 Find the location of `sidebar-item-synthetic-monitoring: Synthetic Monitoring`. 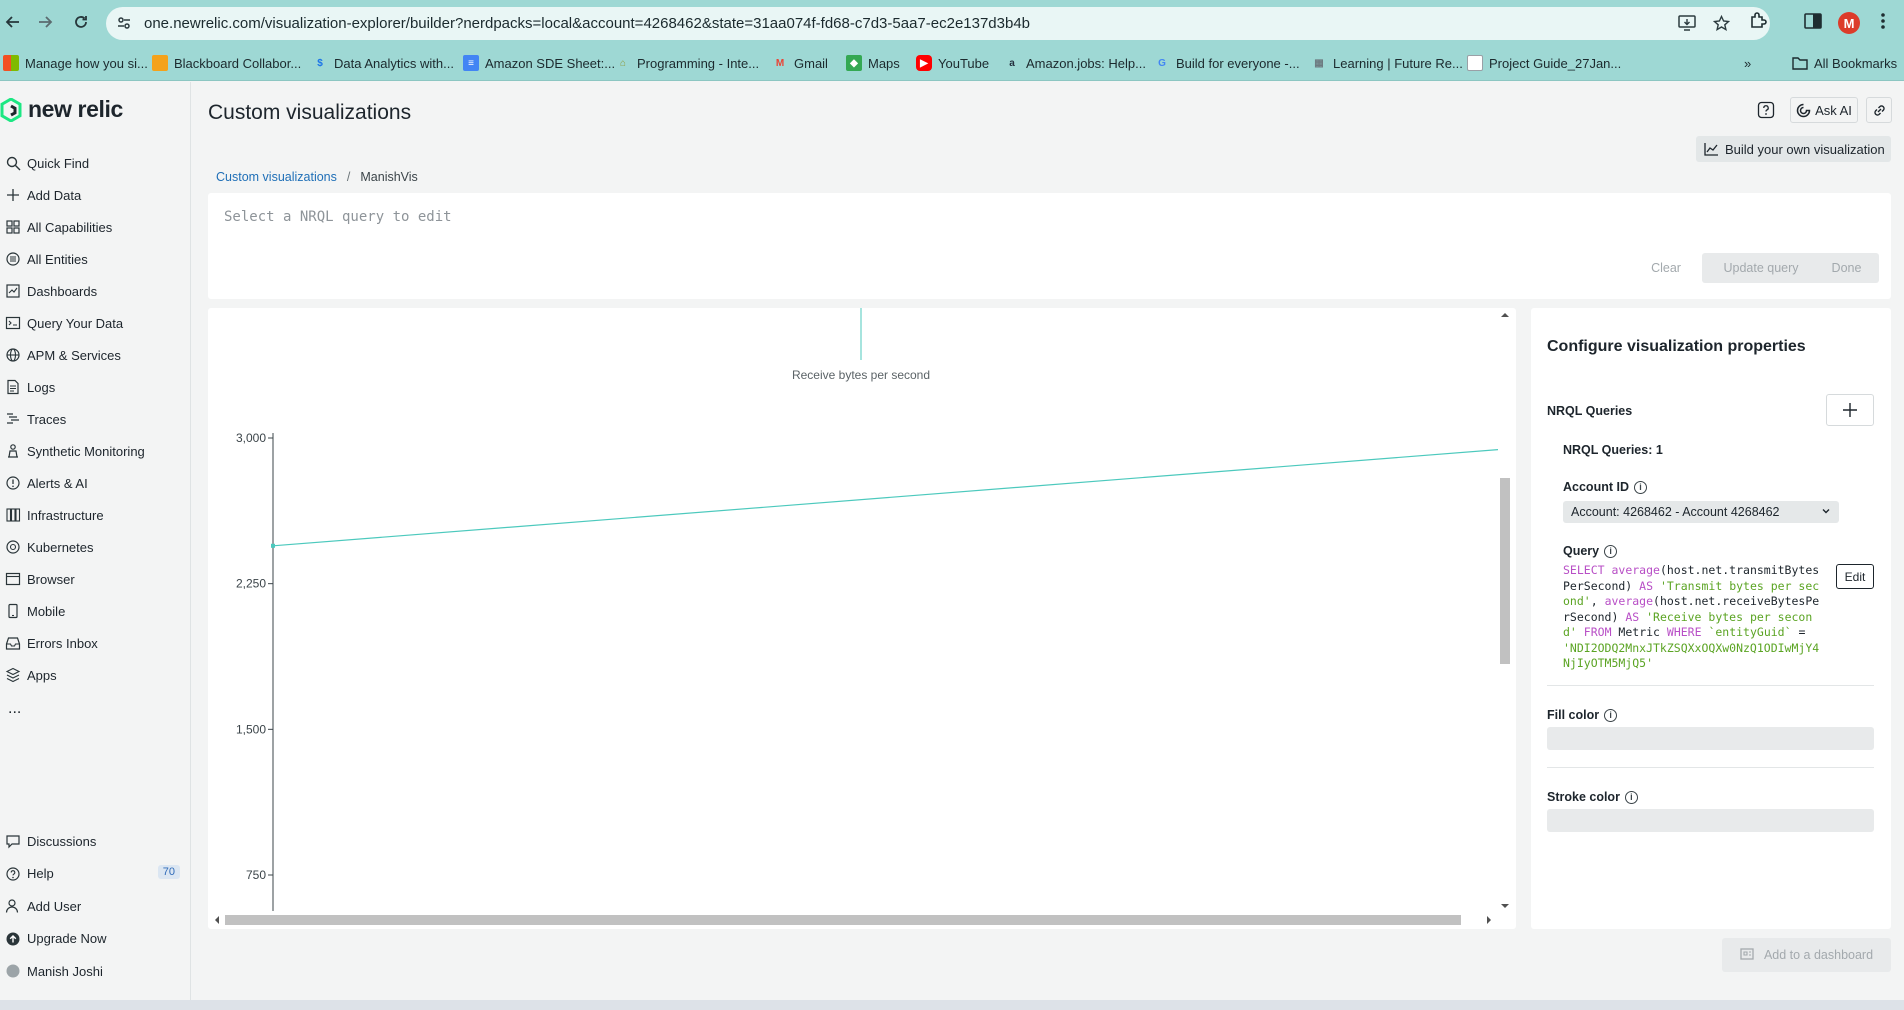

sidebar-item-synthetic-monitoring: Synthetic Monitoring is located at coordinates (95, 451).